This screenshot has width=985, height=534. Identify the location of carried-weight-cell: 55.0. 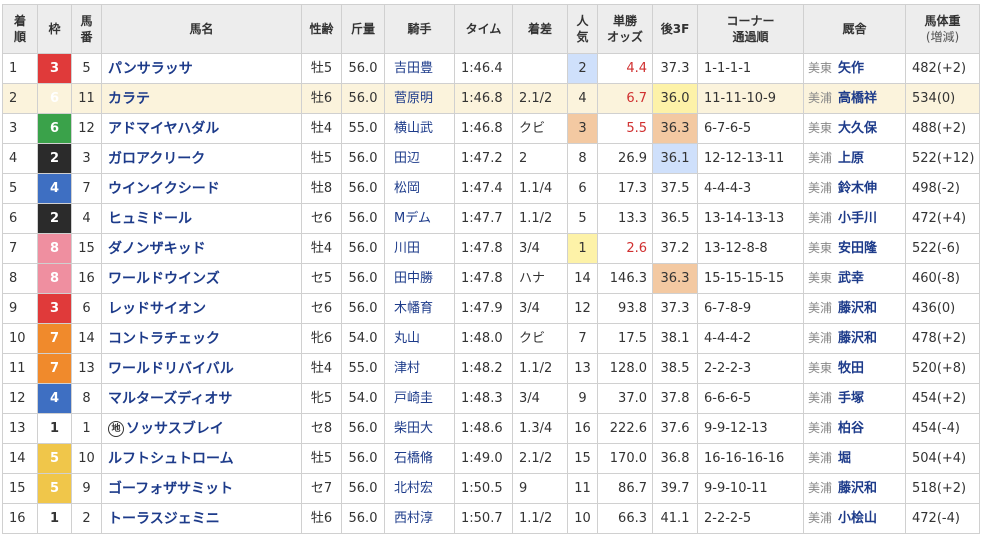
(363, 128).